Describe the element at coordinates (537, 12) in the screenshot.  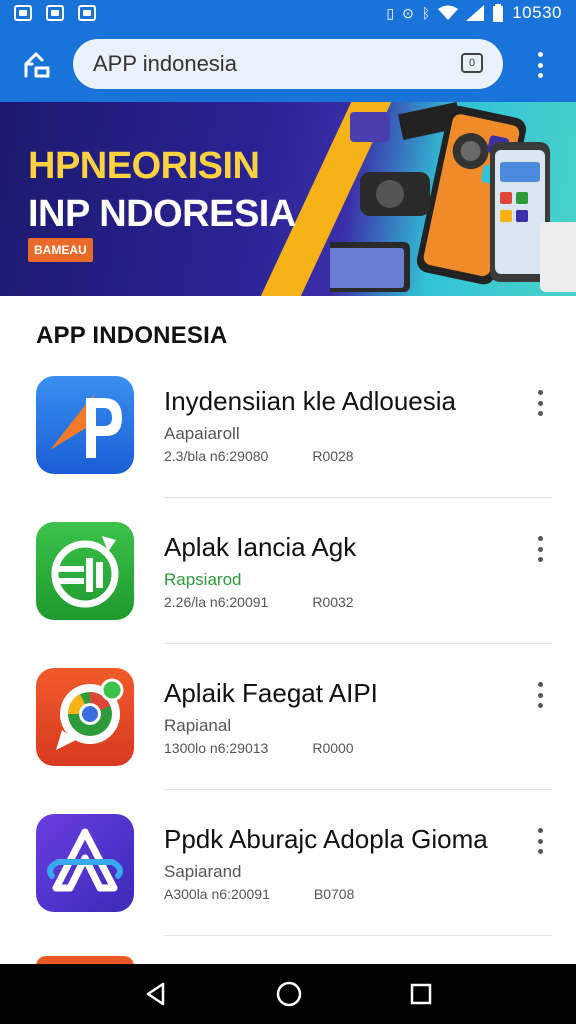
I see `status-time: 10530` at that location.